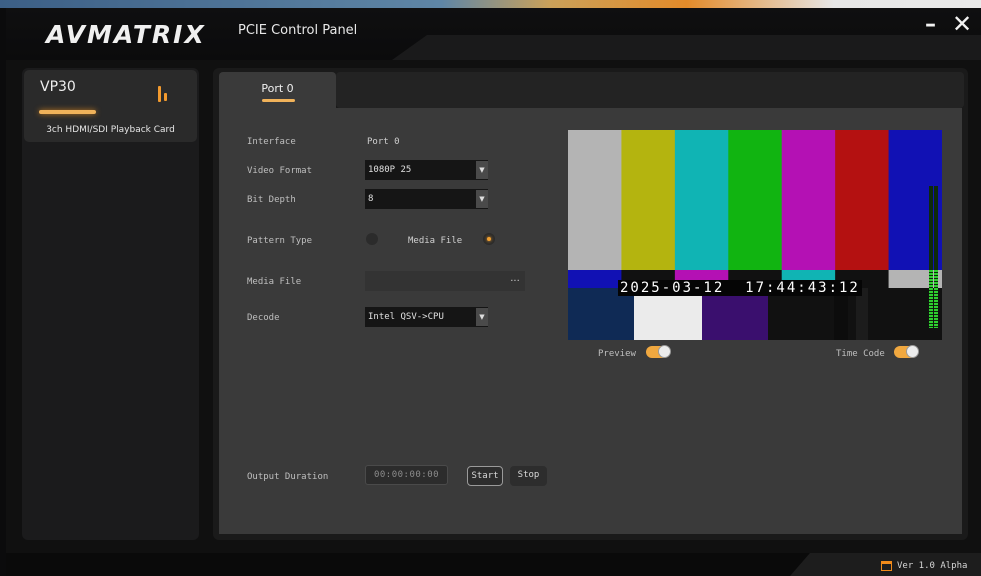 The height and width of the screenshot is (576, 981). I want to click on video-format-label: Video Format, so click(280, 171).